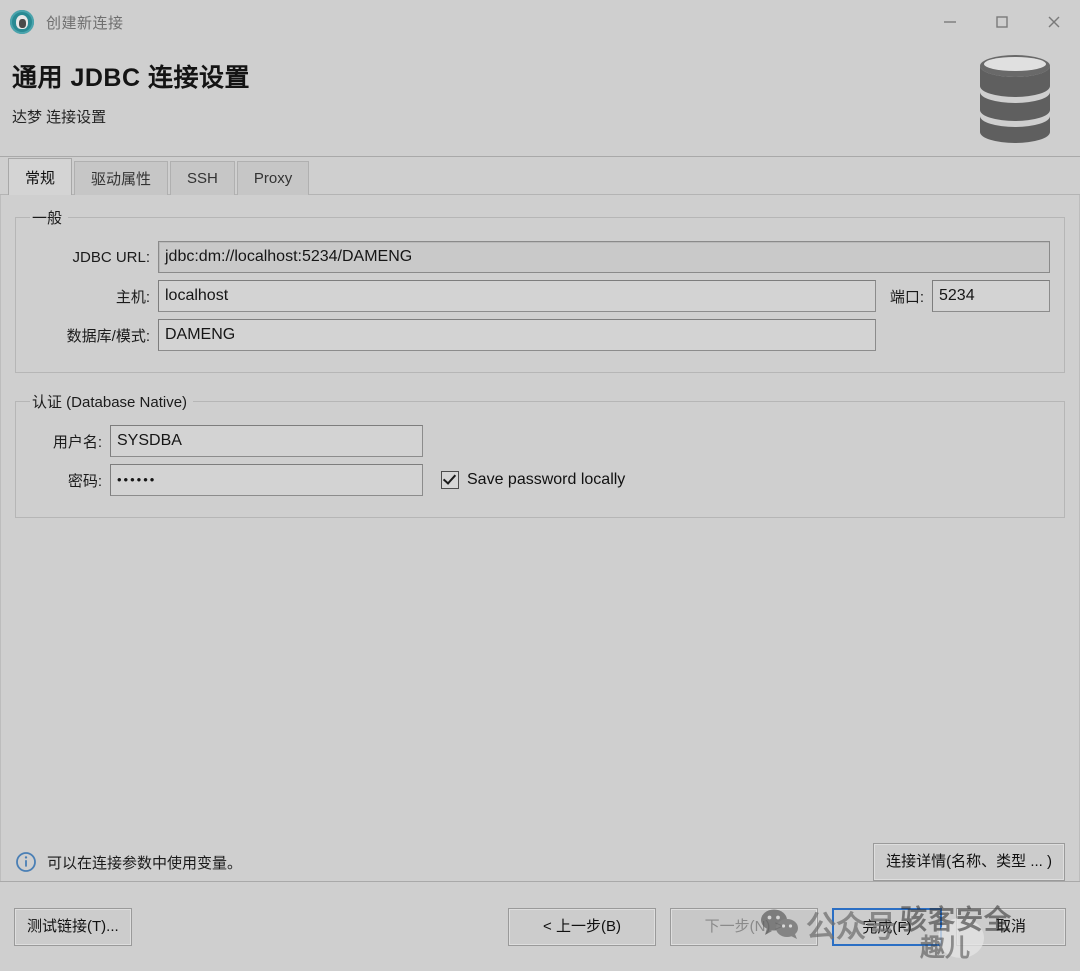 This screenshot has width=1080, height=971. I want to click on maximize-icon, so click(1002, 22).